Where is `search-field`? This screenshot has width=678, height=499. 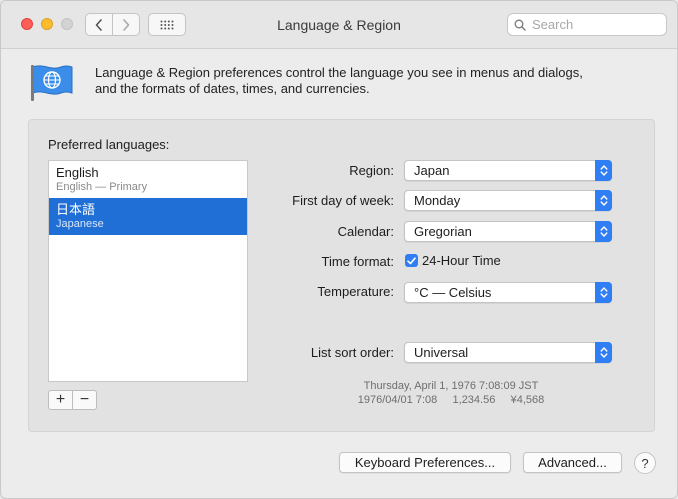
search-field is located at coordinates (587, 24).